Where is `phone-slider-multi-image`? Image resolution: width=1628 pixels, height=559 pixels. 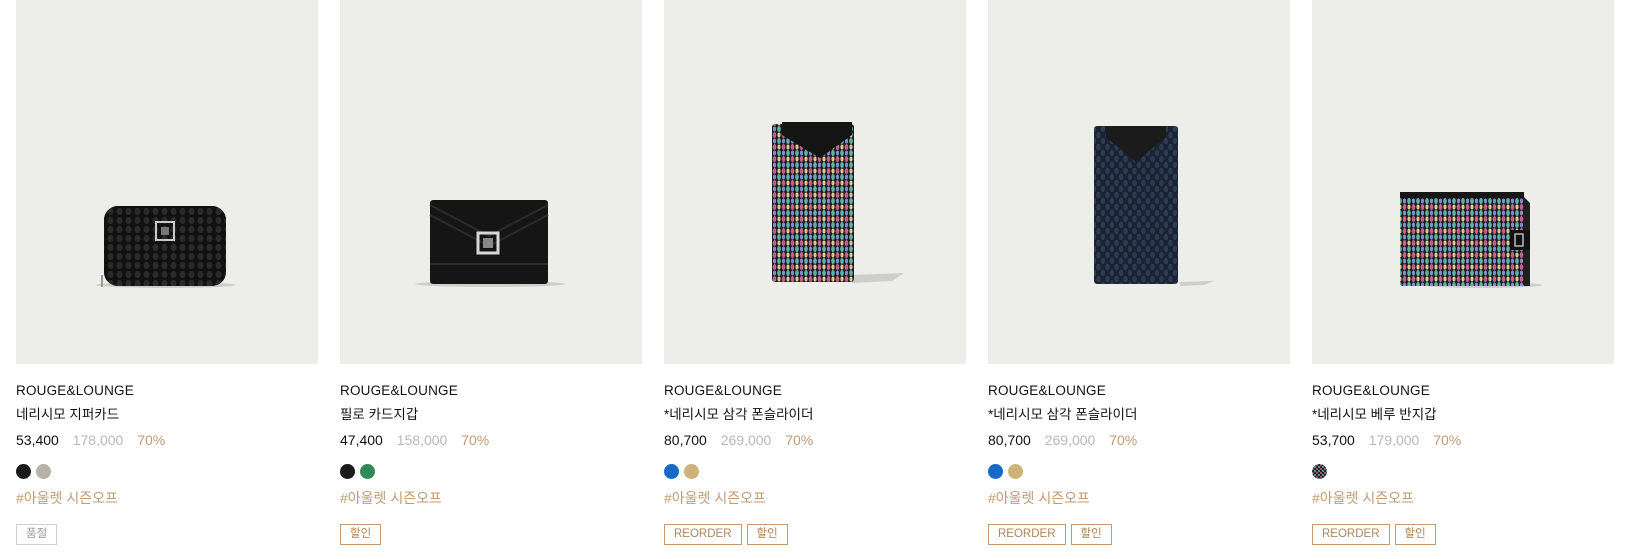 phone-slider-multi-image is located at coordinates (815, 182).